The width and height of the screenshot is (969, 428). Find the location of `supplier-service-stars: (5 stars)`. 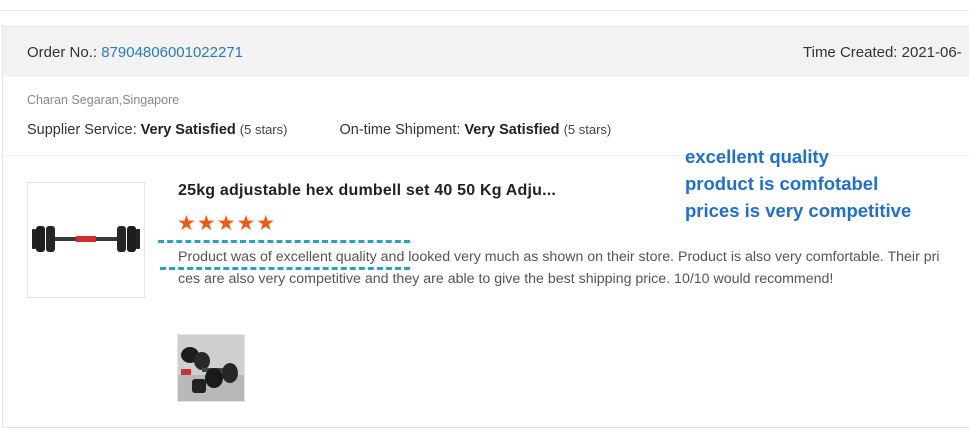

supplier-service-stars: (5 stars) is located at coordinates (263, 129).